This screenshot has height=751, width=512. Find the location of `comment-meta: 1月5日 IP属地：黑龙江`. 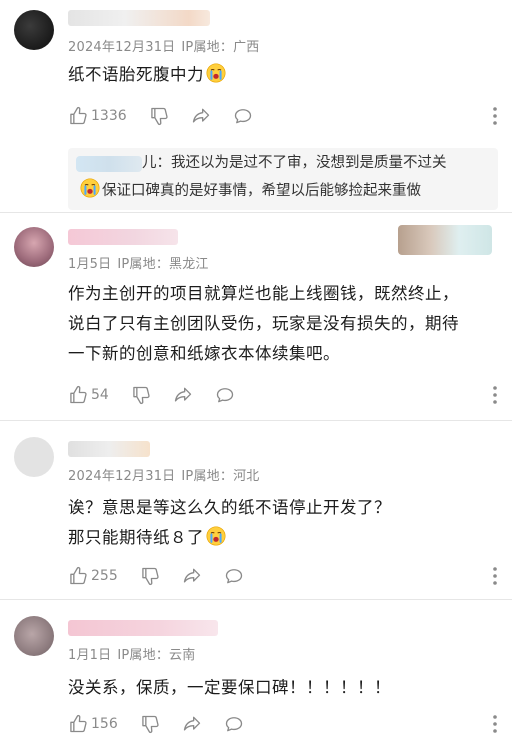

comment-meta: 1月5日 IP属地：黑龙江 is located at coordinates (141, 262).